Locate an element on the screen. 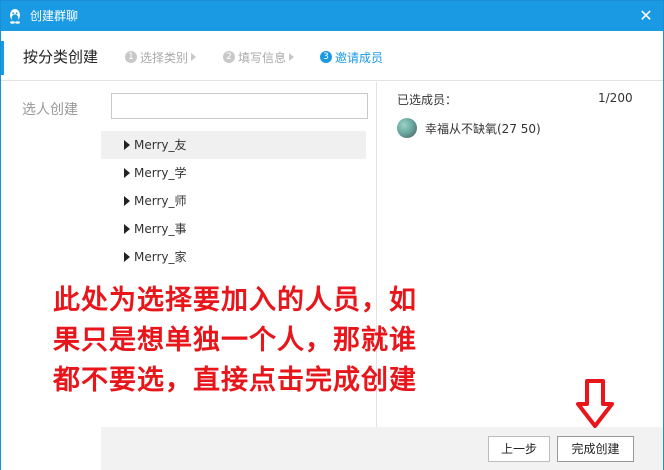  group-item-friends: Merry_友 is located at coordinates (233, 145).